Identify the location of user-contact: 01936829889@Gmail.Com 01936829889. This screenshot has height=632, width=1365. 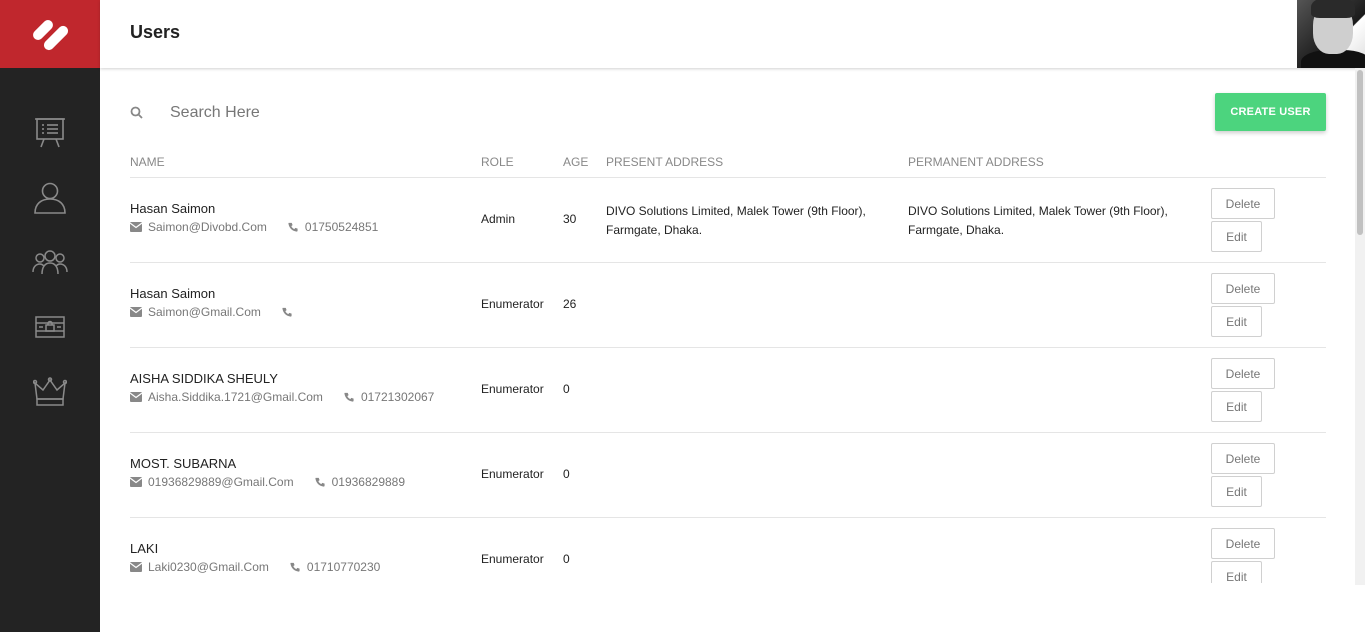
(267, 482).